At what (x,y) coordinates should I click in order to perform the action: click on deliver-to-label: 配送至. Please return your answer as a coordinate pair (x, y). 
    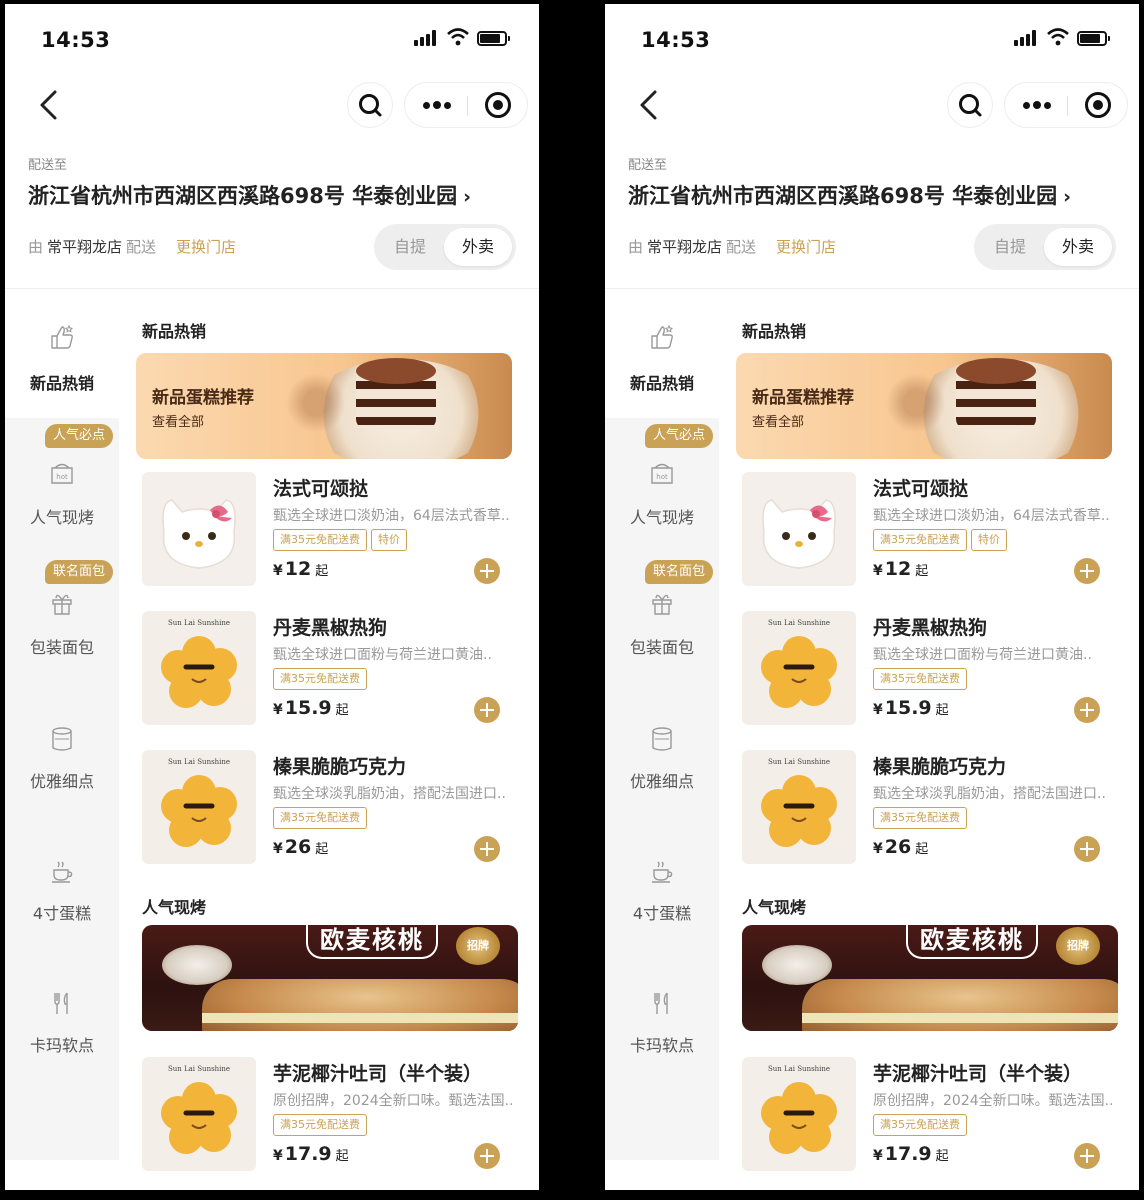
    Looking at the image, I should click on (648, 165).